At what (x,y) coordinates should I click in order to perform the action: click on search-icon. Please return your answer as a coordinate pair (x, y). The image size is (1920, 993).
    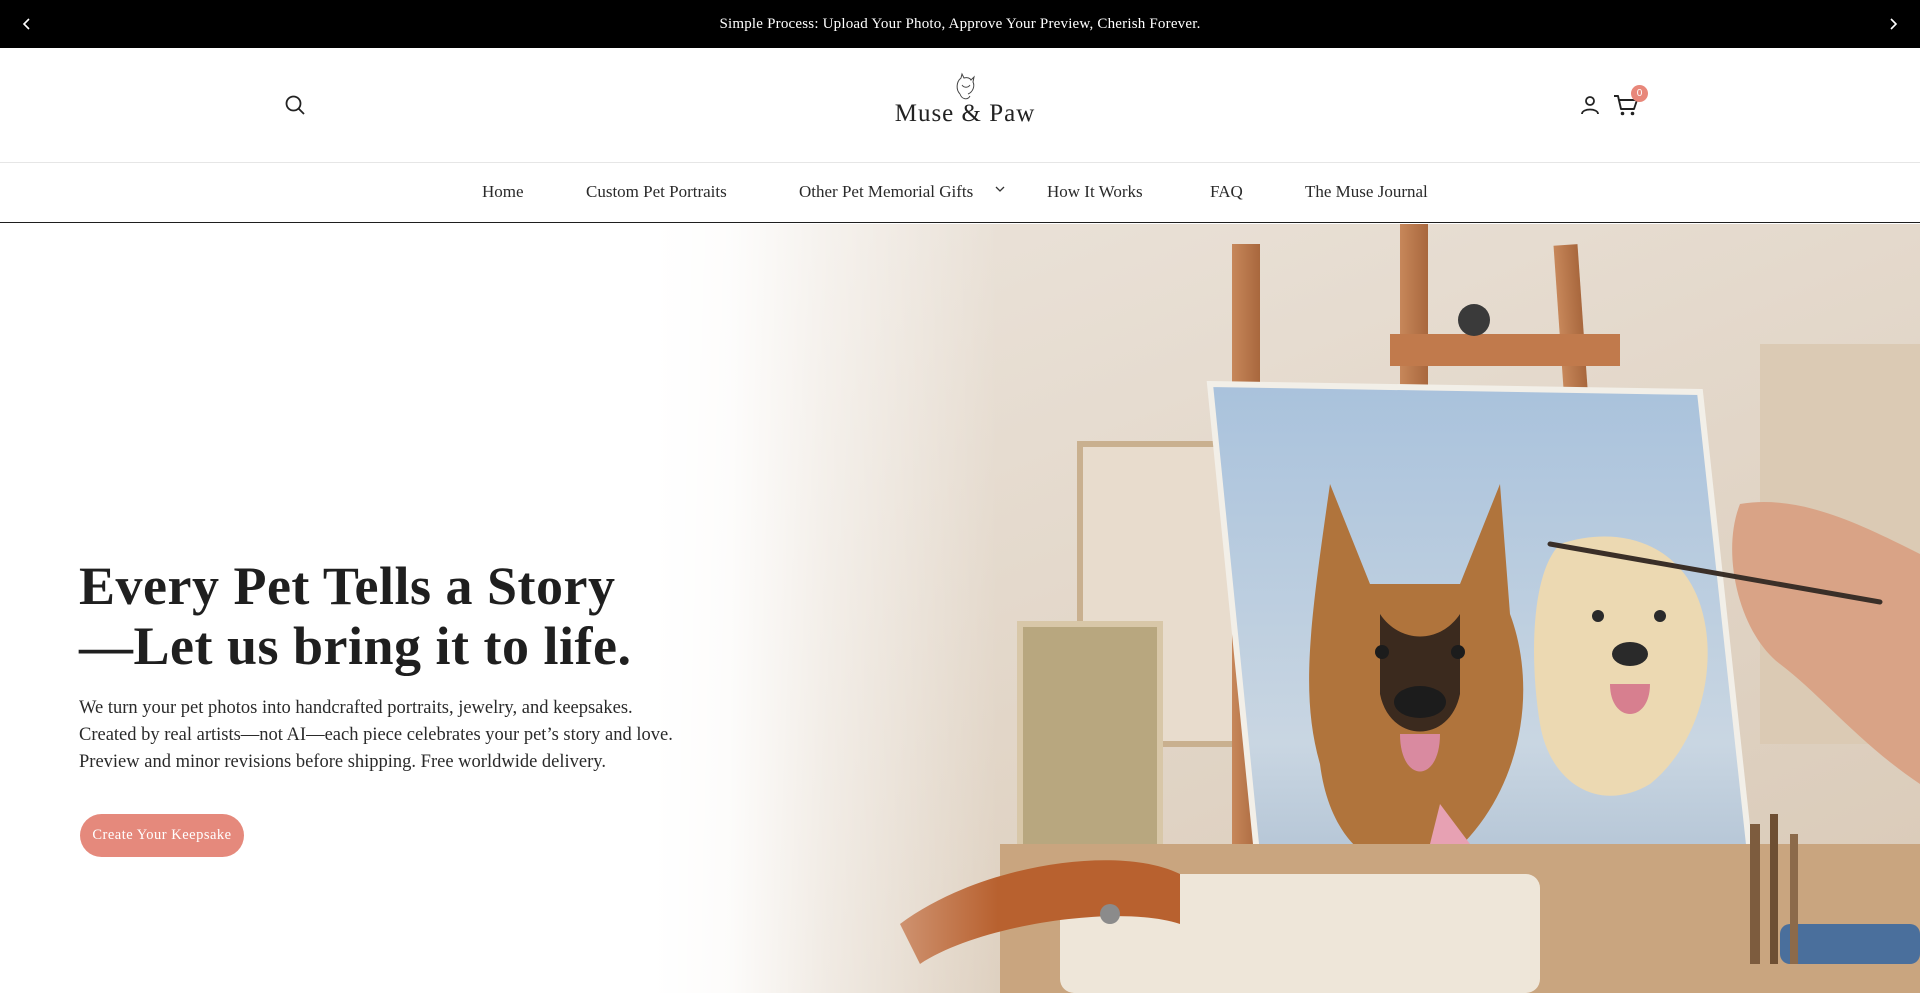
    Looking at the image, I should click on (295, 105).